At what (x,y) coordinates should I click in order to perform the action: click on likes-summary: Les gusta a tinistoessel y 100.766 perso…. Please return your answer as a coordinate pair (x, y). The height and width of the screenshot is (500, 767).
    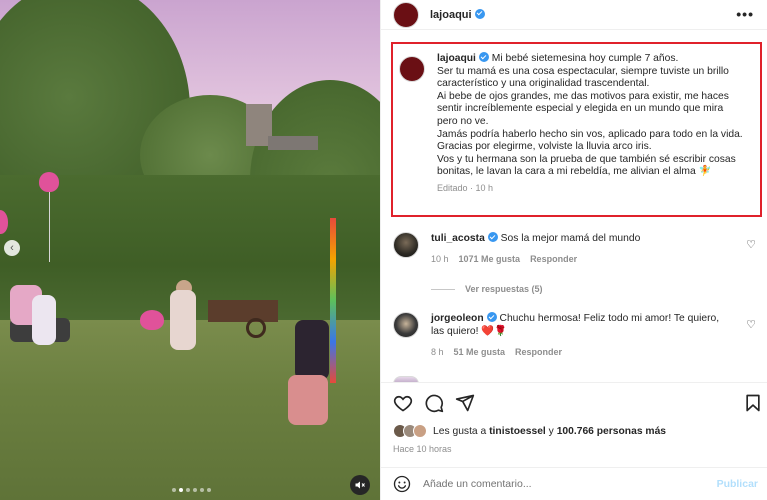
    Looking at the image, I should click on (529, 431).